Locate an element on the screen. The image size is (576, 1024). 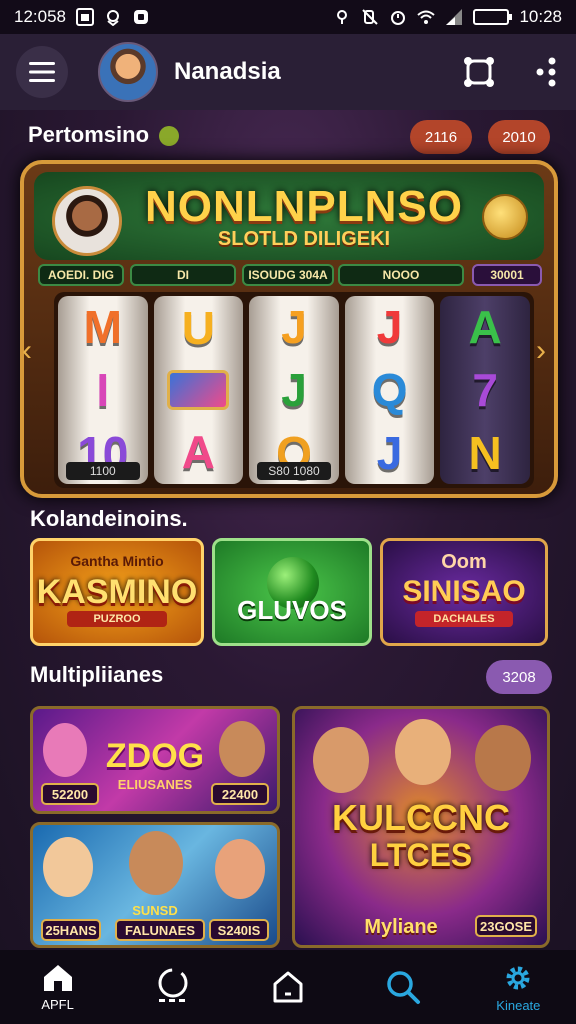
featured-pill-b: 2010 is located at coordinates (519, 137).